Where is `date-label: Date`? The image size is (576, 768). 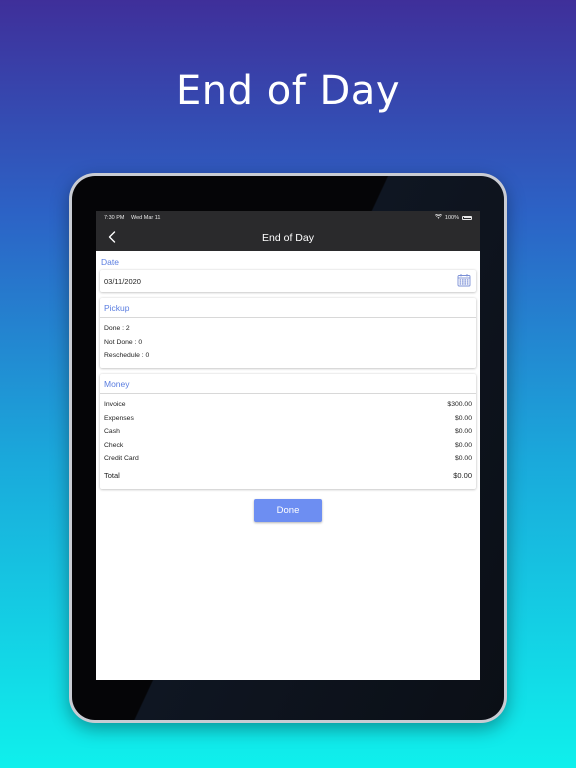 date-label: Date is located at coordinates (110, 262).